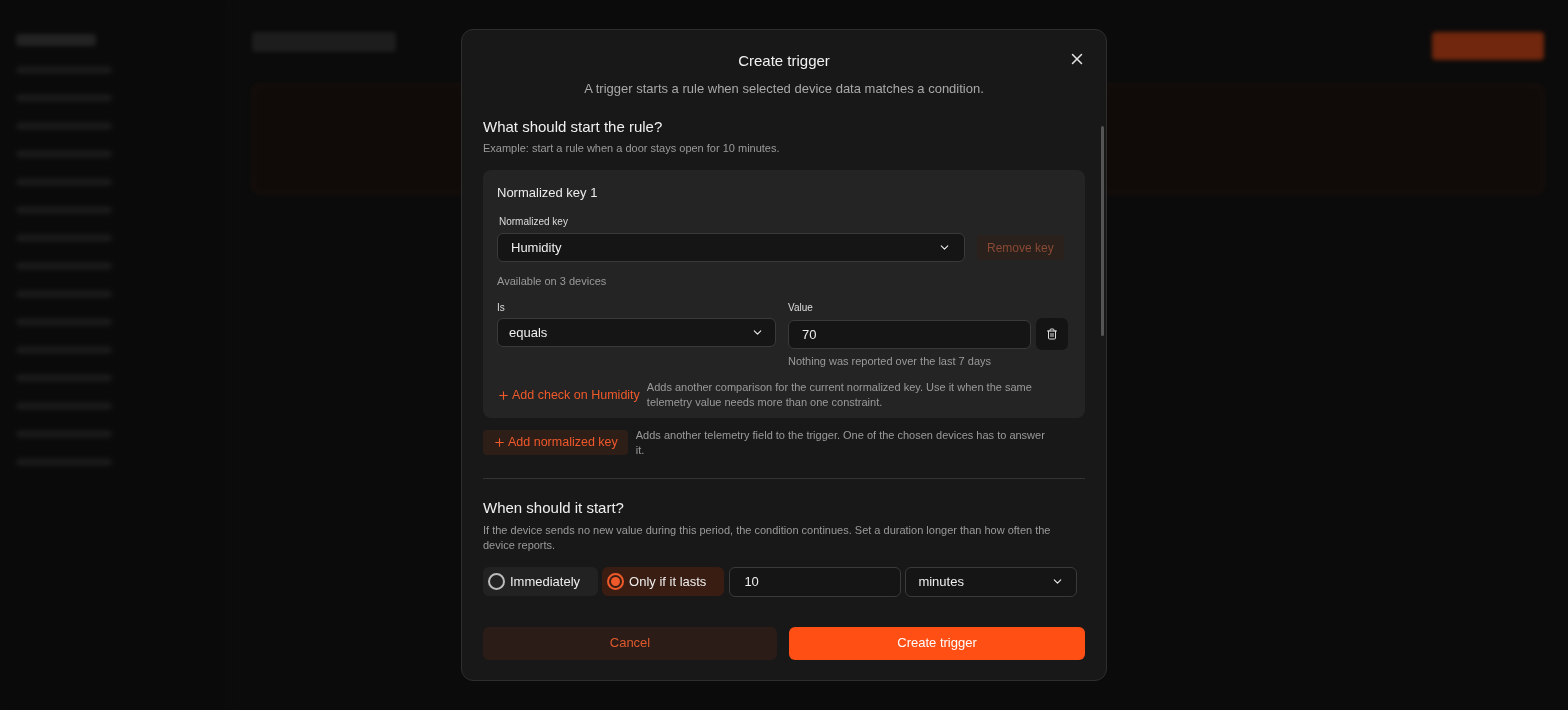  I want to click on add-key-help: Adds another telemetry field to the trigger. One of the chosen devices has to answer it., so click(840, 443).